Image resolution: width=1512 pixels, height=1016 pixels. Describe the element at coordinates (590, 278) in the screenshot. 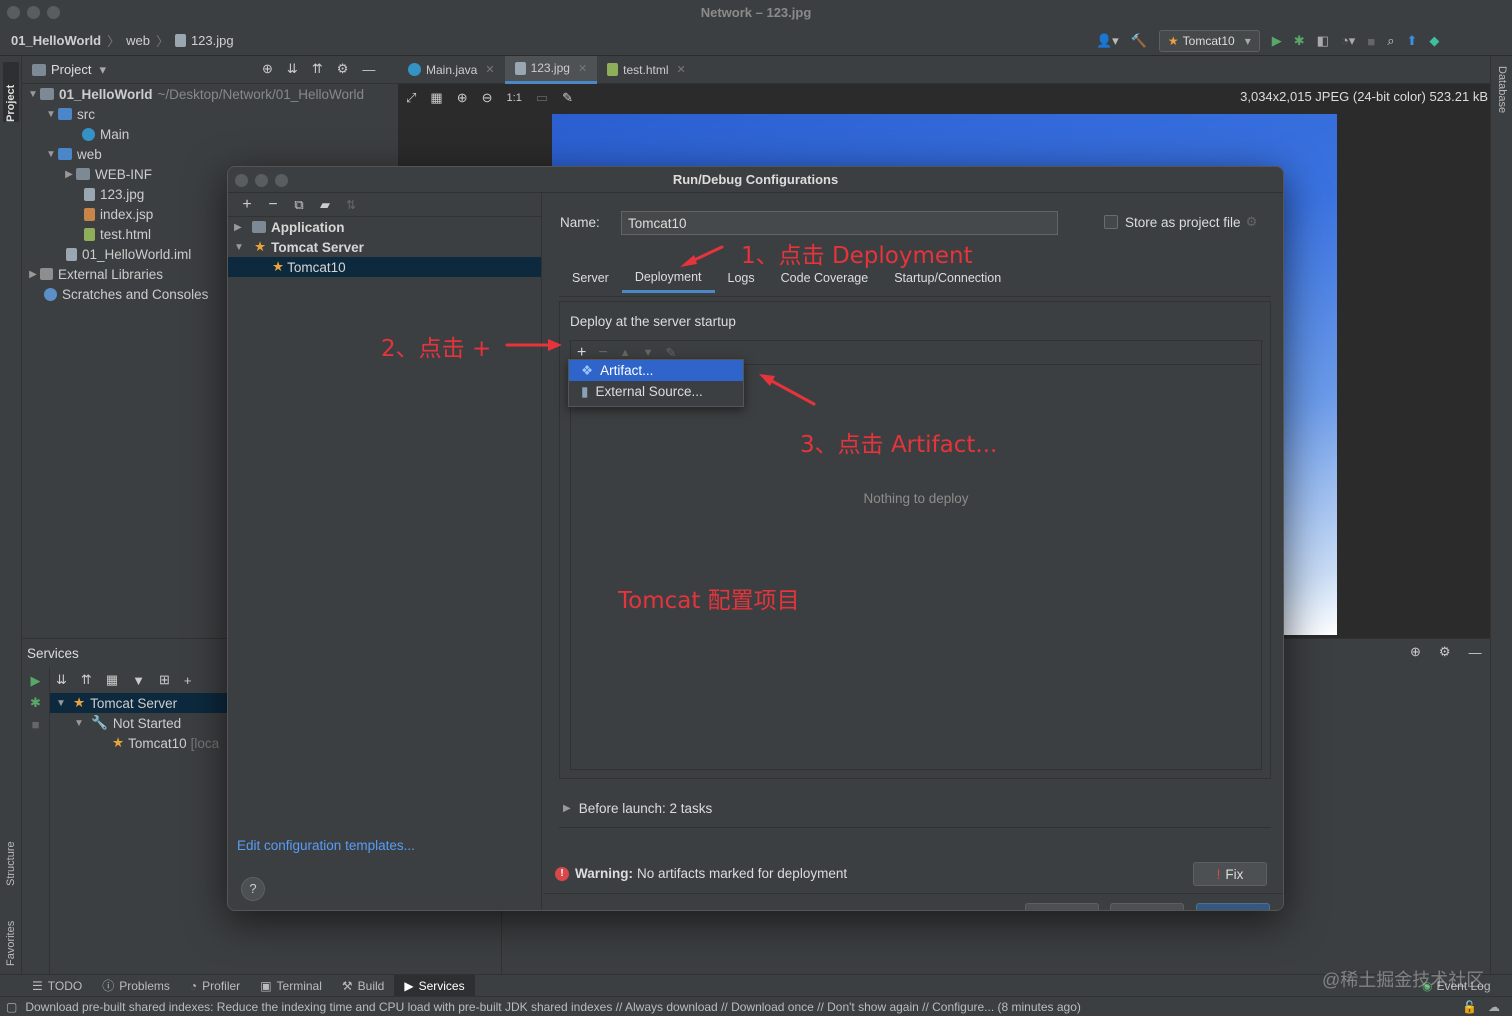

I see `tab-server: Server` at that location.